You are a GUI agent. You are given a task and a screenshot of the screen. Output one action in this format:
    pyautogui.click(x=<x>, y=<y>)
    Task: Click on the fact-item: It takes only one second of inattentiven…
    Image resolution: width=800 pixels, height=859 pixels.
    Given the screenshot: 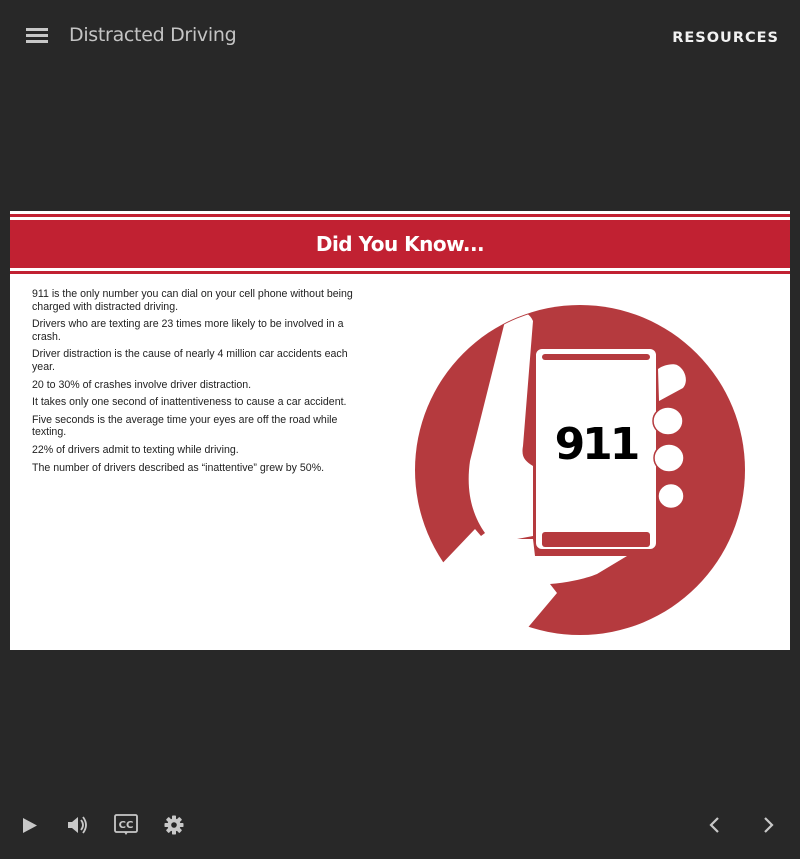 What is the action you would take?
    pyautogui.click(x=189, y=402)
    